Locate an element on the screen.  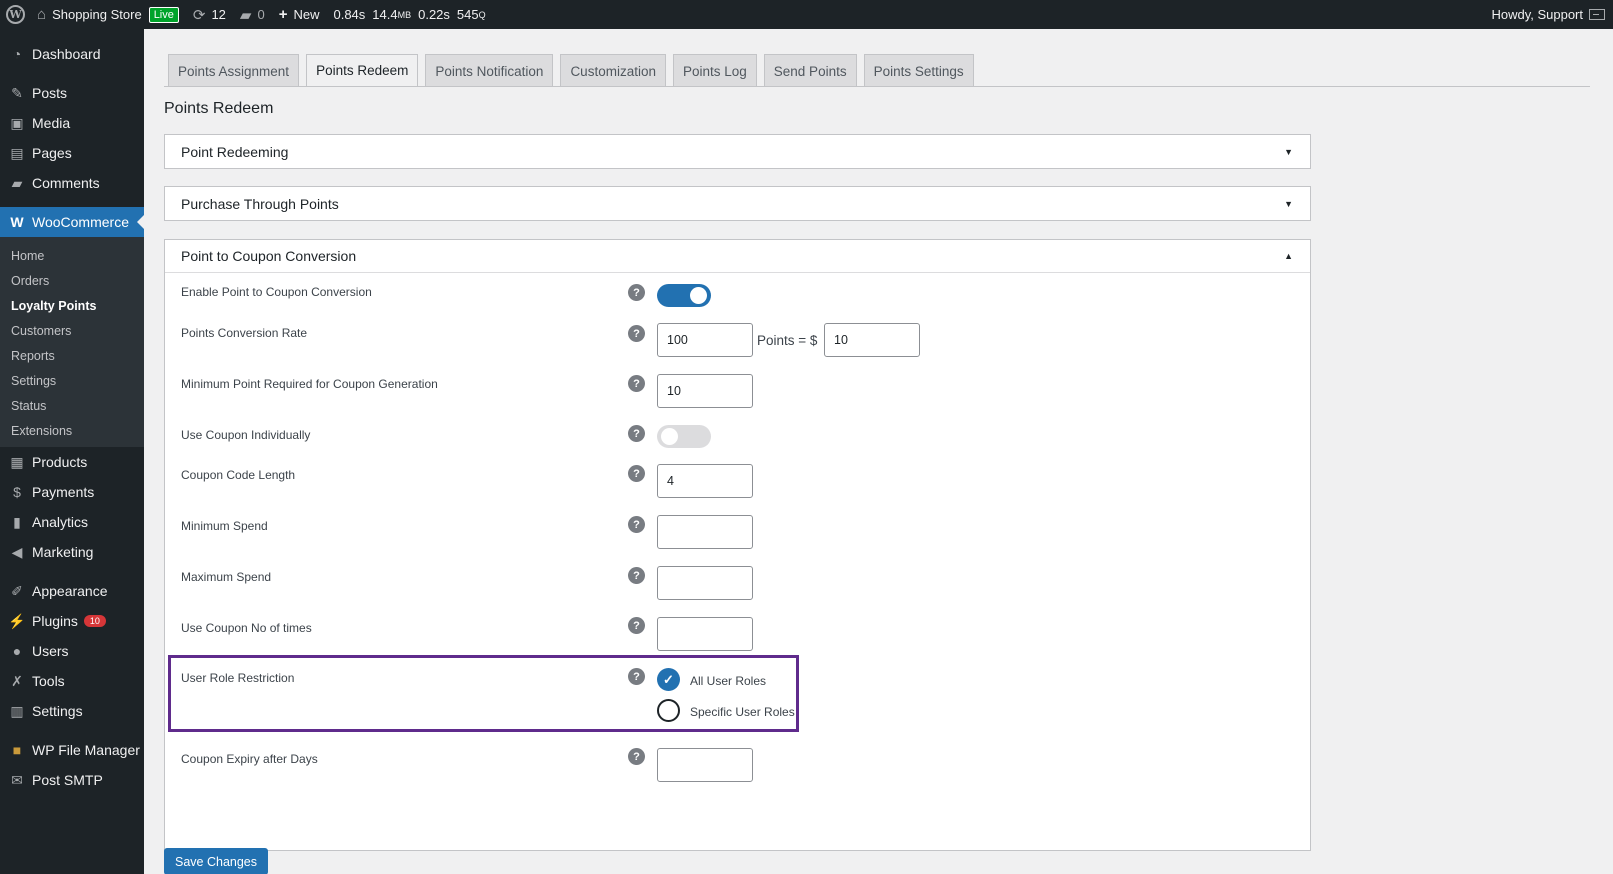
tab-points-settings: Points Settings is located at coordinates (918, 70).